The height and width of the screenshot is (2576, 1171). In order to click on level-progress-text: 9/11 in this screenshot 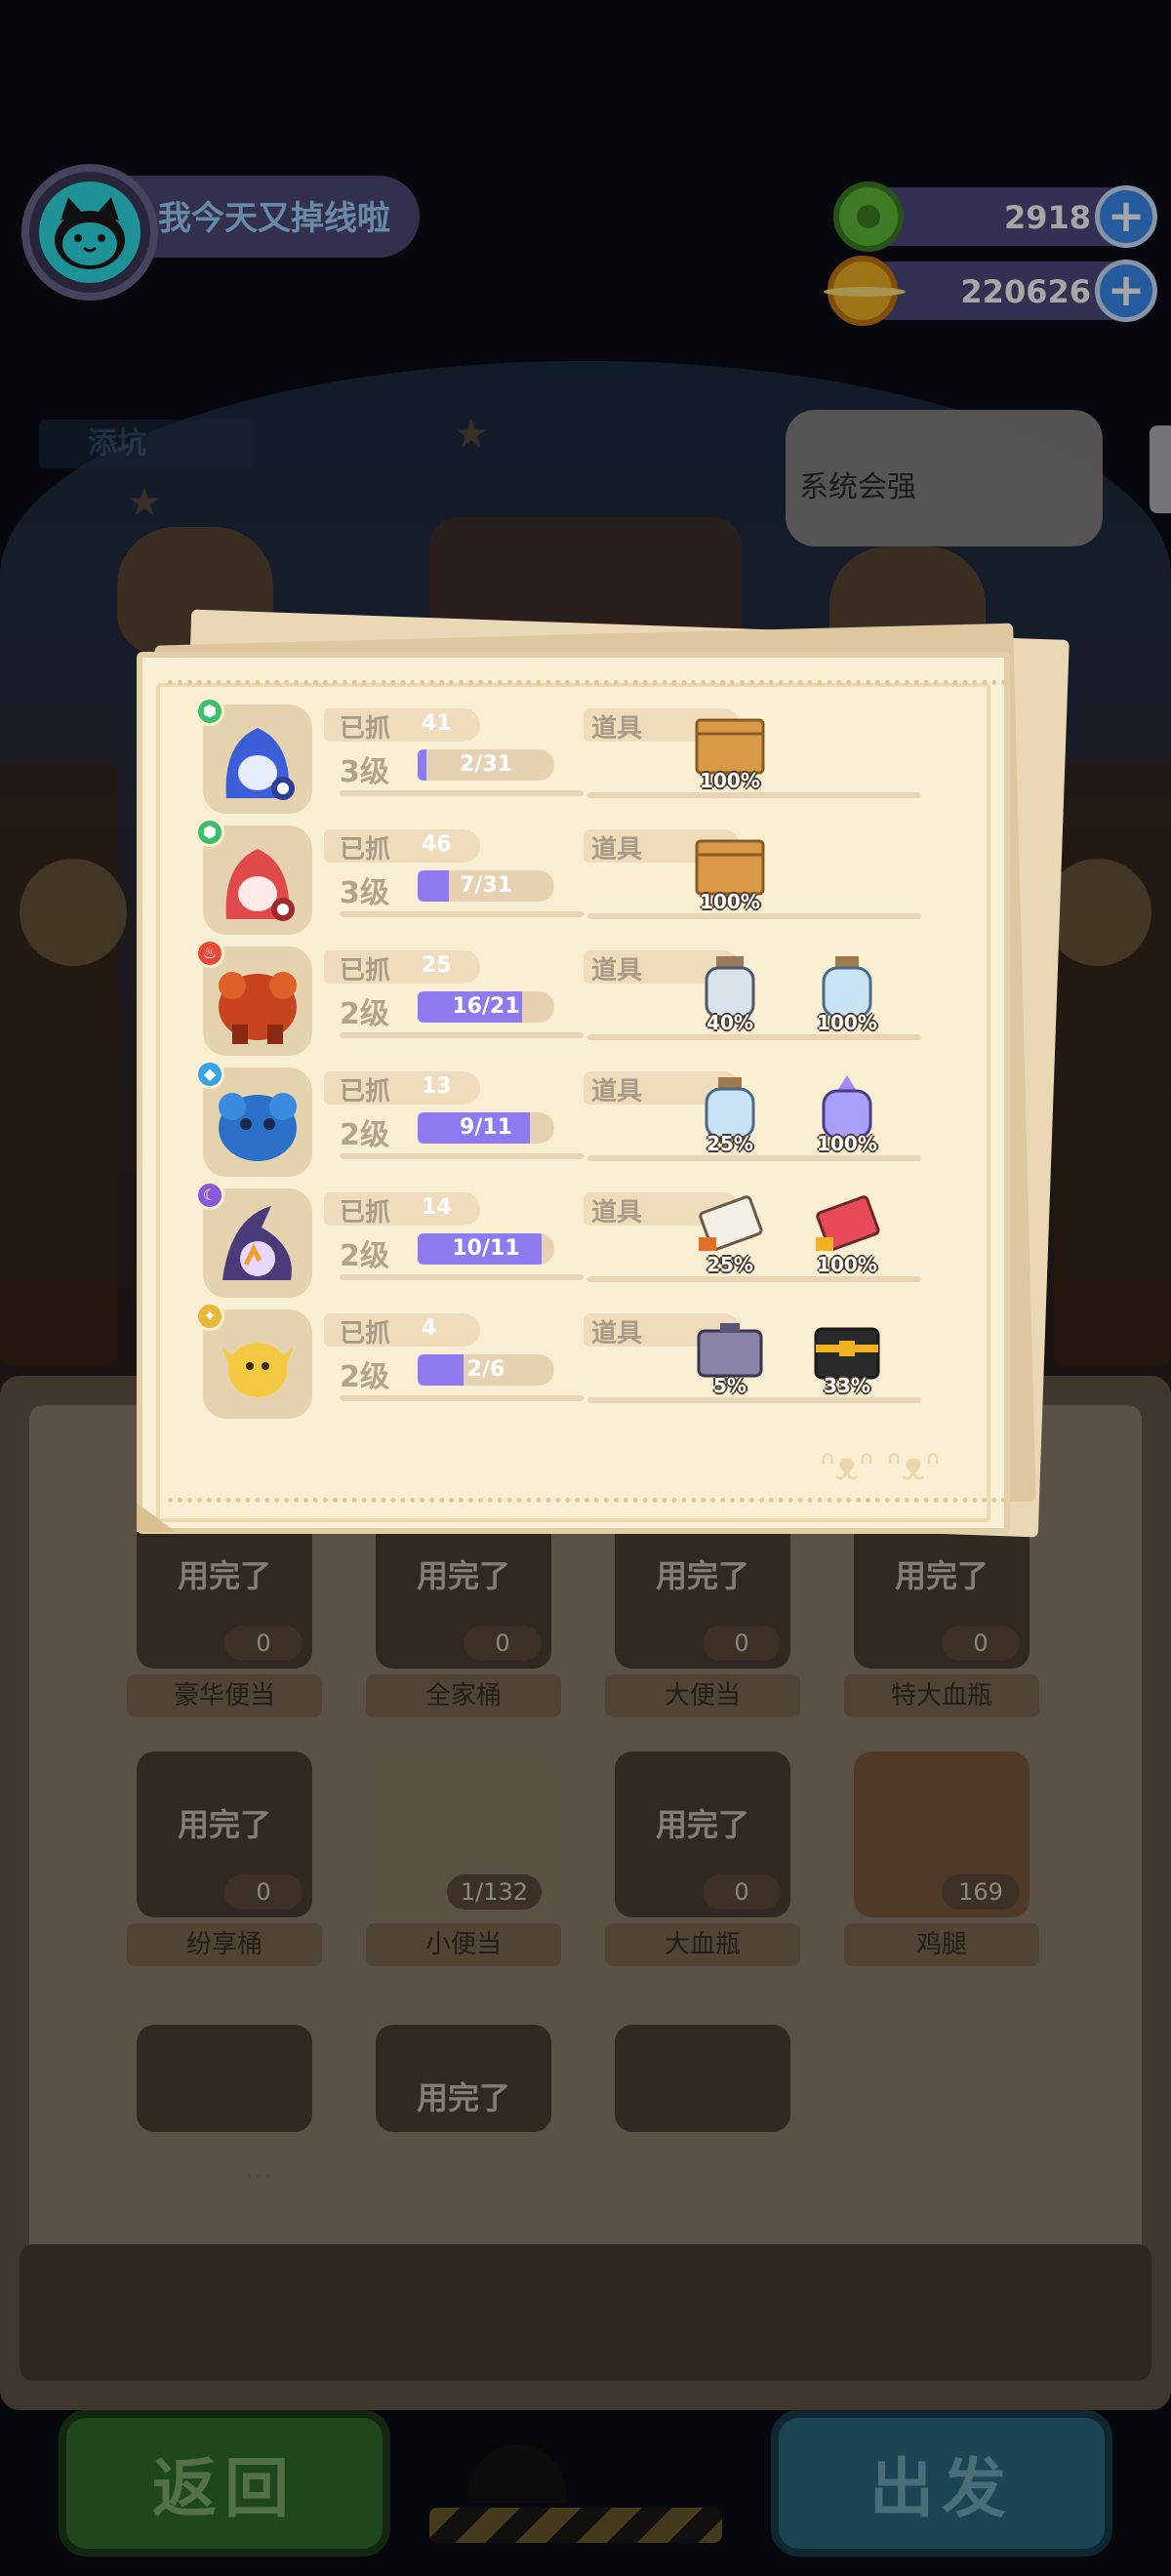, I will do `click(486, 1127)`.